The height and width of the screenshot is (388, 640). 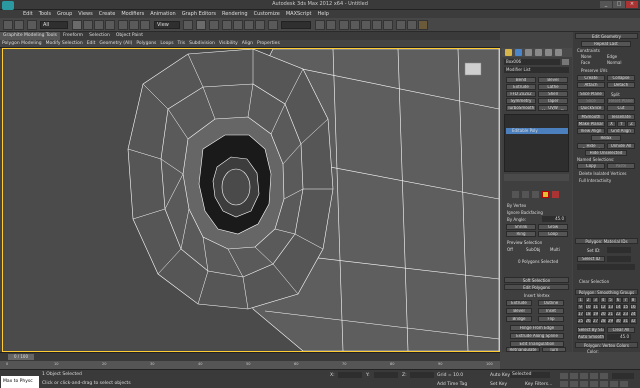 What do you see at coordinates (227, 25) in the screenshot?
I see `snap-toggle-icon` at bounding box center [227, 25].